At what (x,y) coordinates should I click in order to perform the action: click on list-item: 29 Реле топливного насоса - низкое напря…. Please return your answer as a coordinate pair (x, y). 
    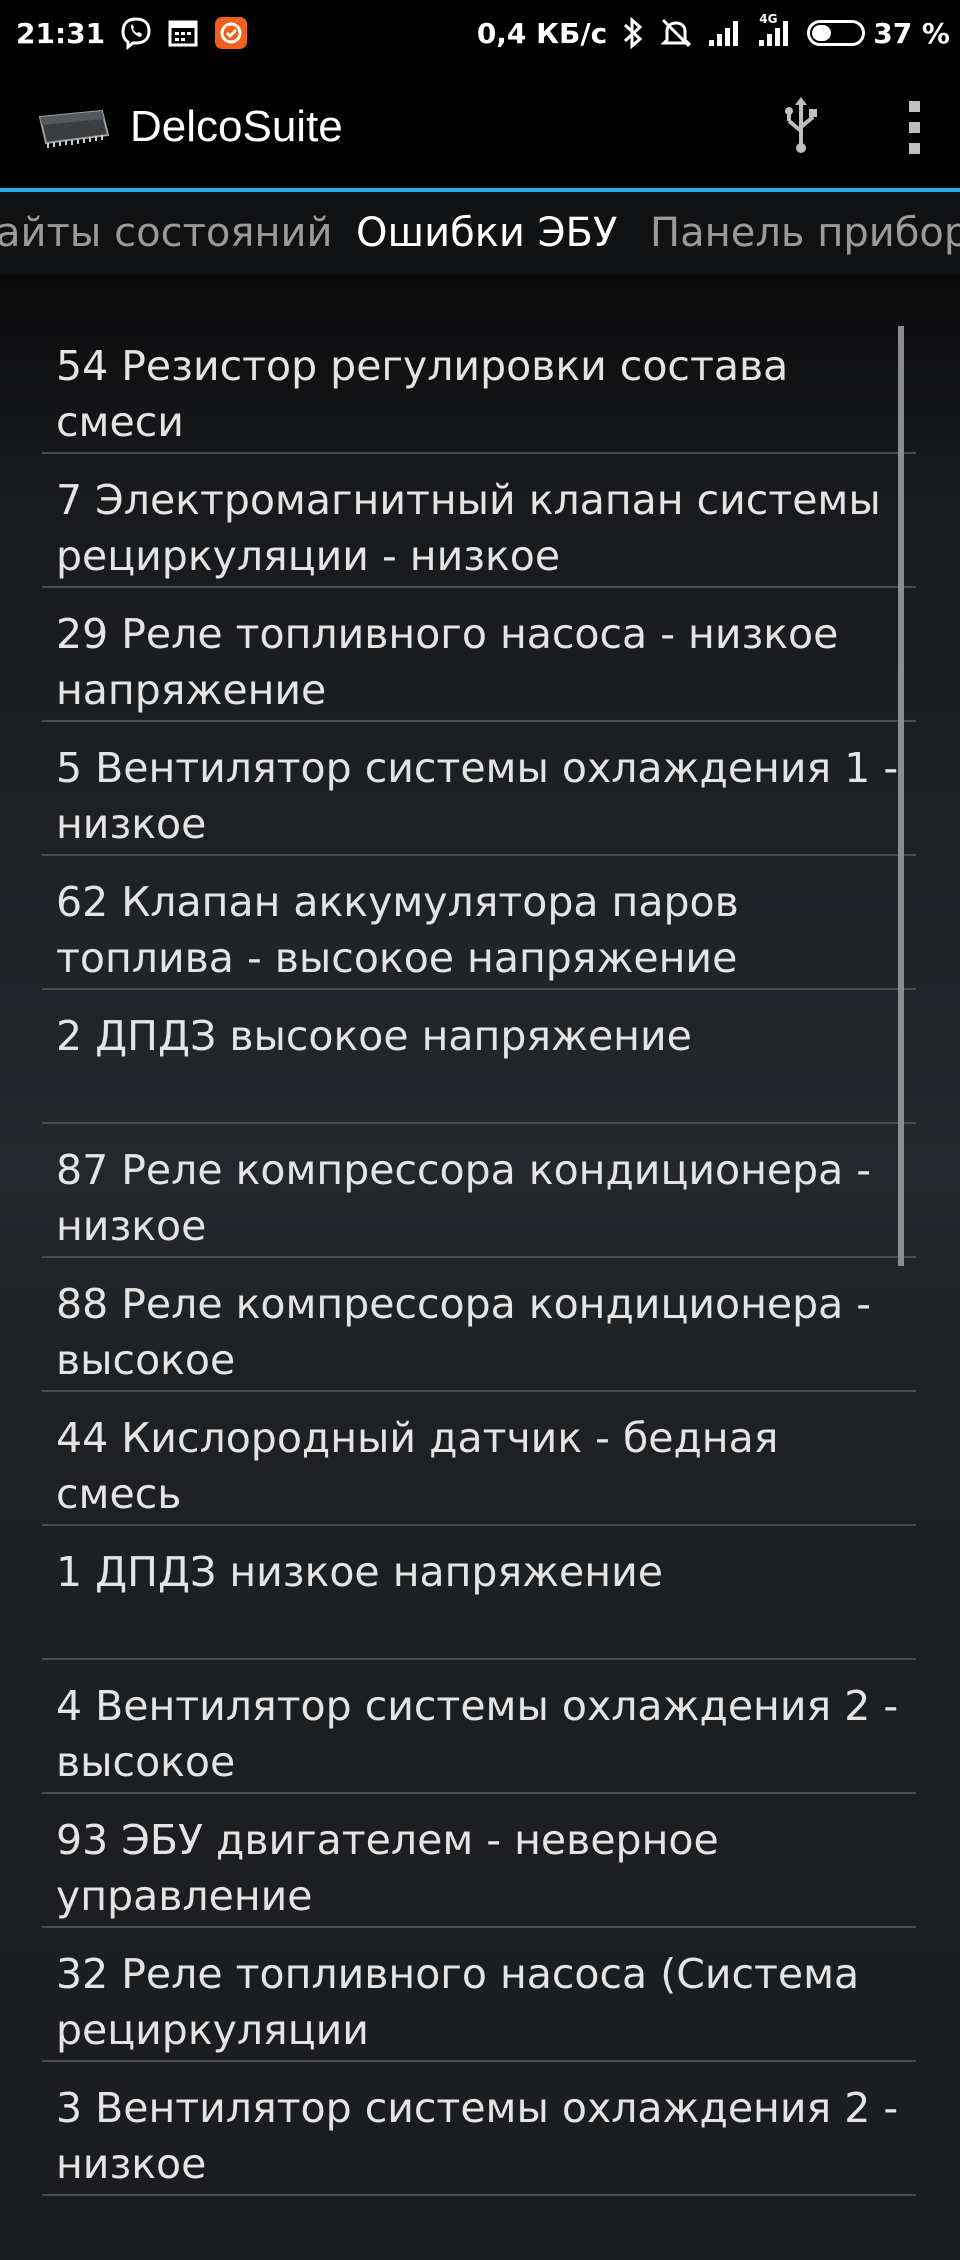
    Looking at the image, I should click on (479, 655).